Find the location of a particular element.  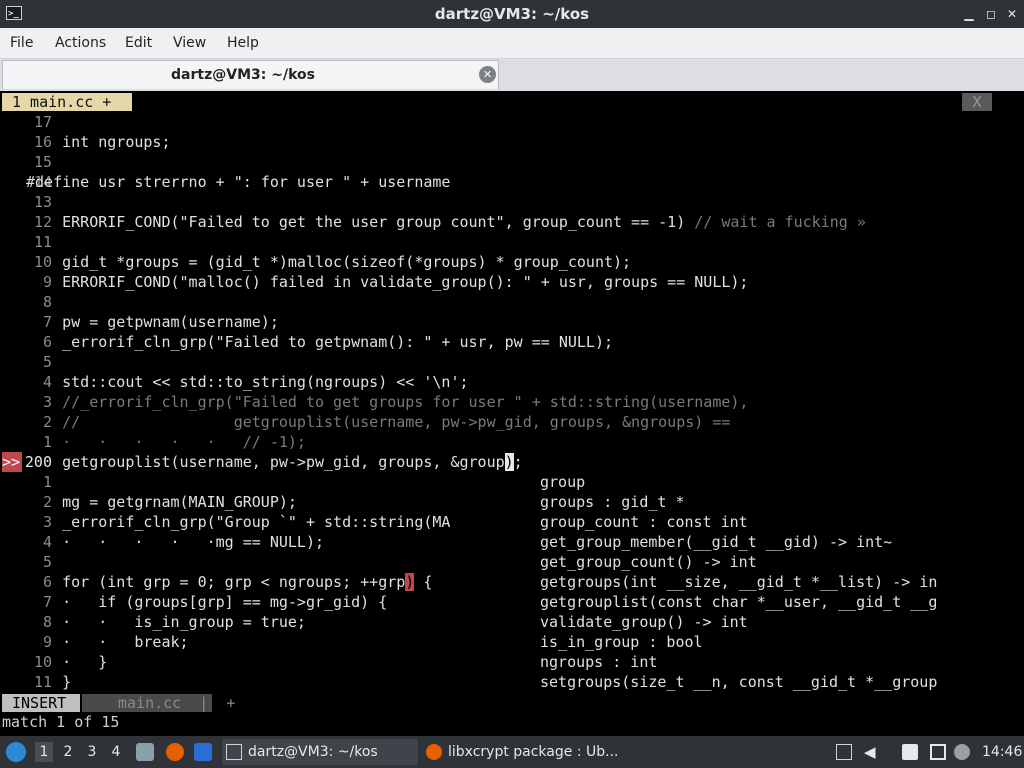

menu-edit: Edit is located at coordinates (138, 43).